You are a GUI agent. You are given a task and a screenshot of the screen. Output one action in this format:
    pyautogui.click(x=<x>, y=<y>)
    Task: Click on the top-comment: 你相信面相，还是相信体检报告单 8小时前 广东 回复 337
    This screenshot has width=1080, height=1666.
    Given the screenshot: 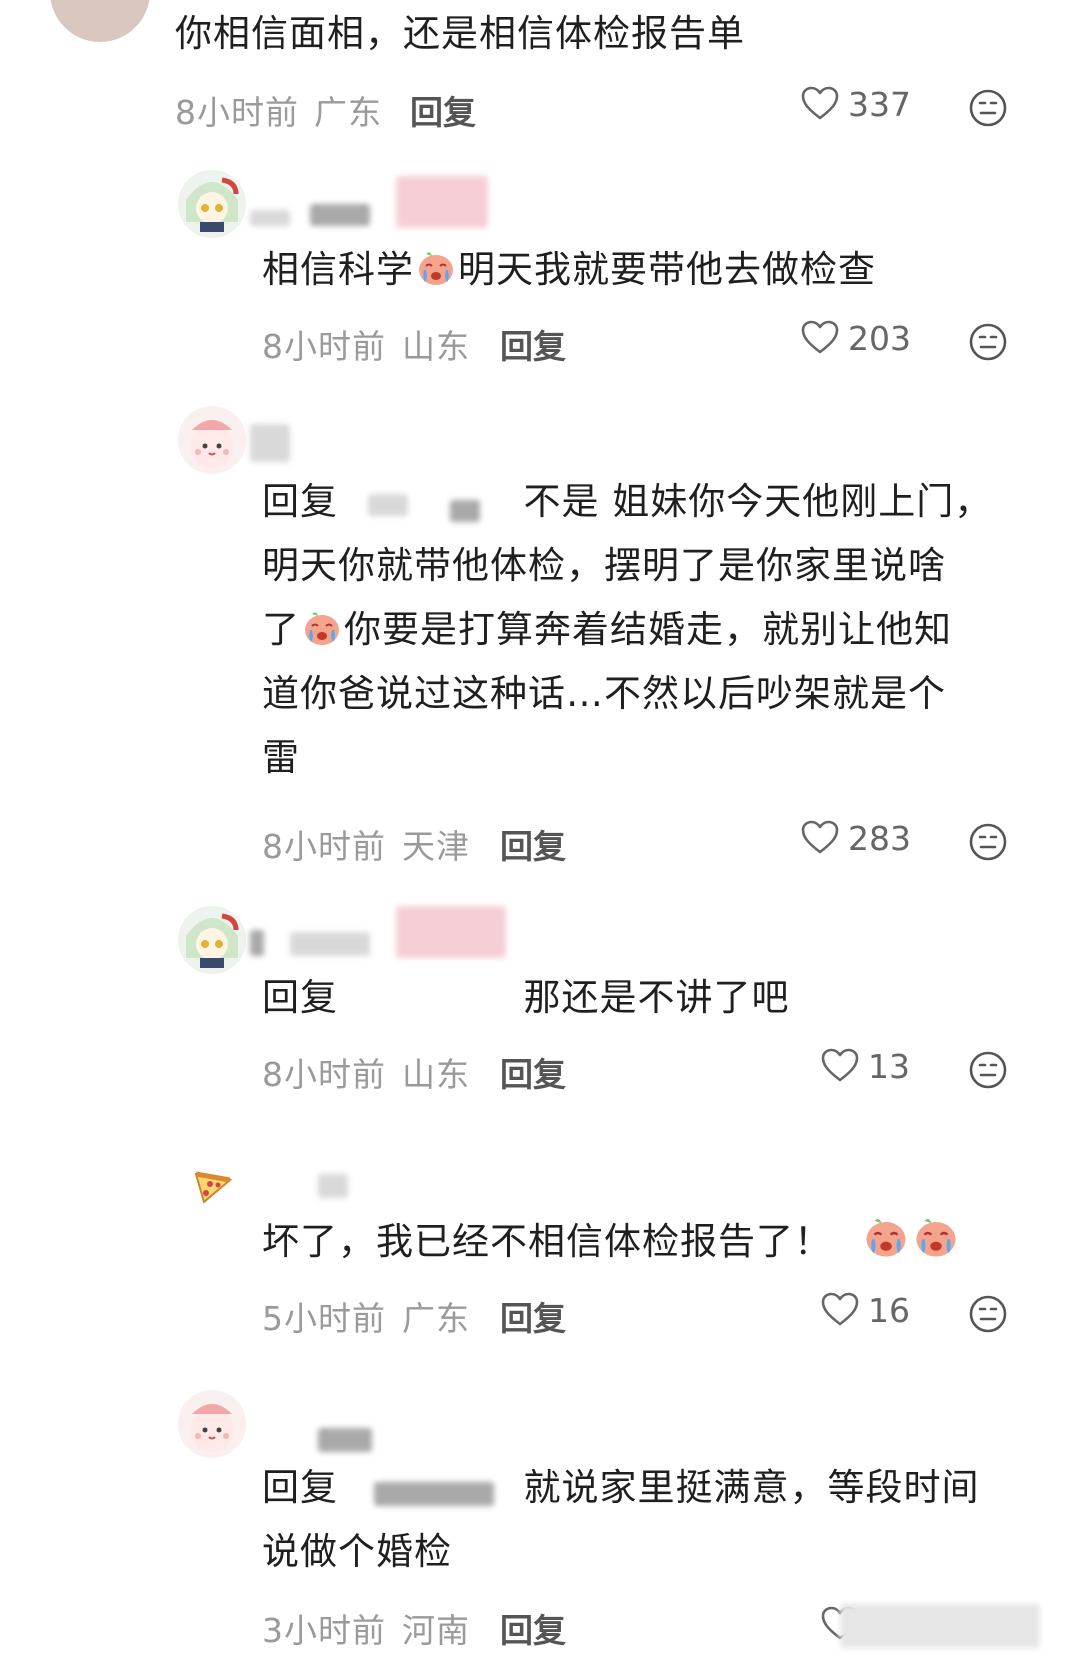 What is the action you would take?
    pyautogui.click(x=540, y=75)
    